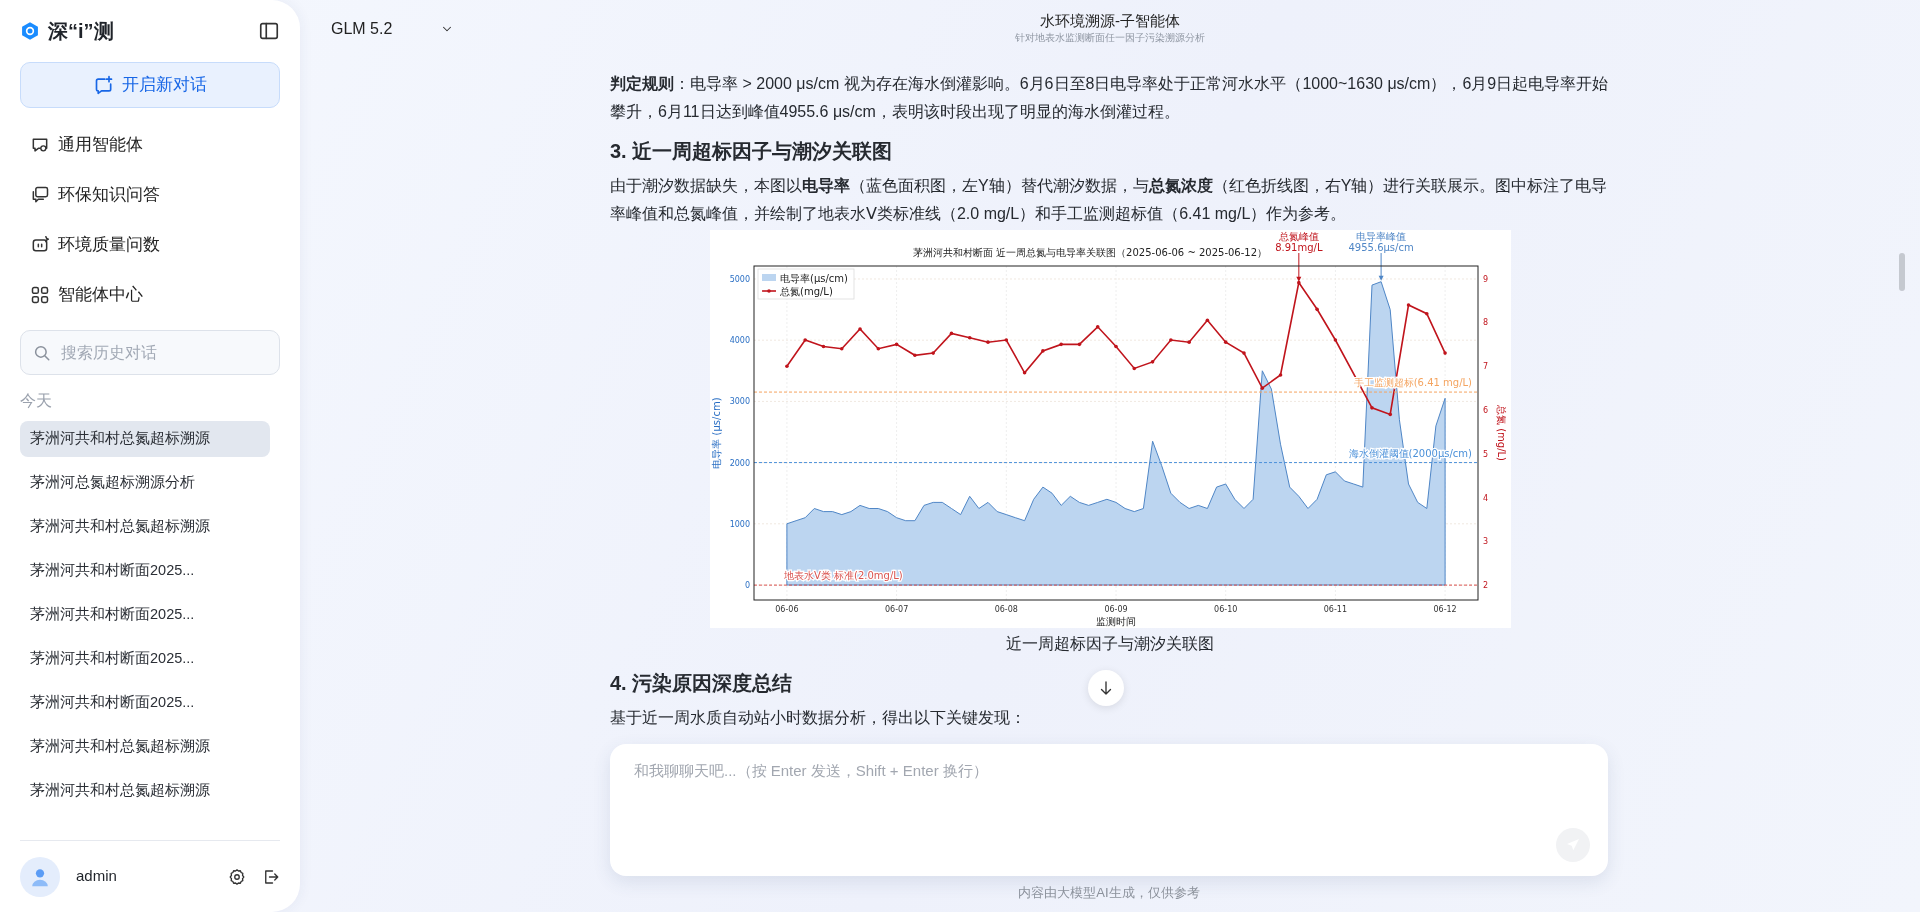 Image resolution: width=1920 pixels, height=912 pixels. I want to click on annotation: 总氮峰值 8.91mg/L, so click(1298, 256).